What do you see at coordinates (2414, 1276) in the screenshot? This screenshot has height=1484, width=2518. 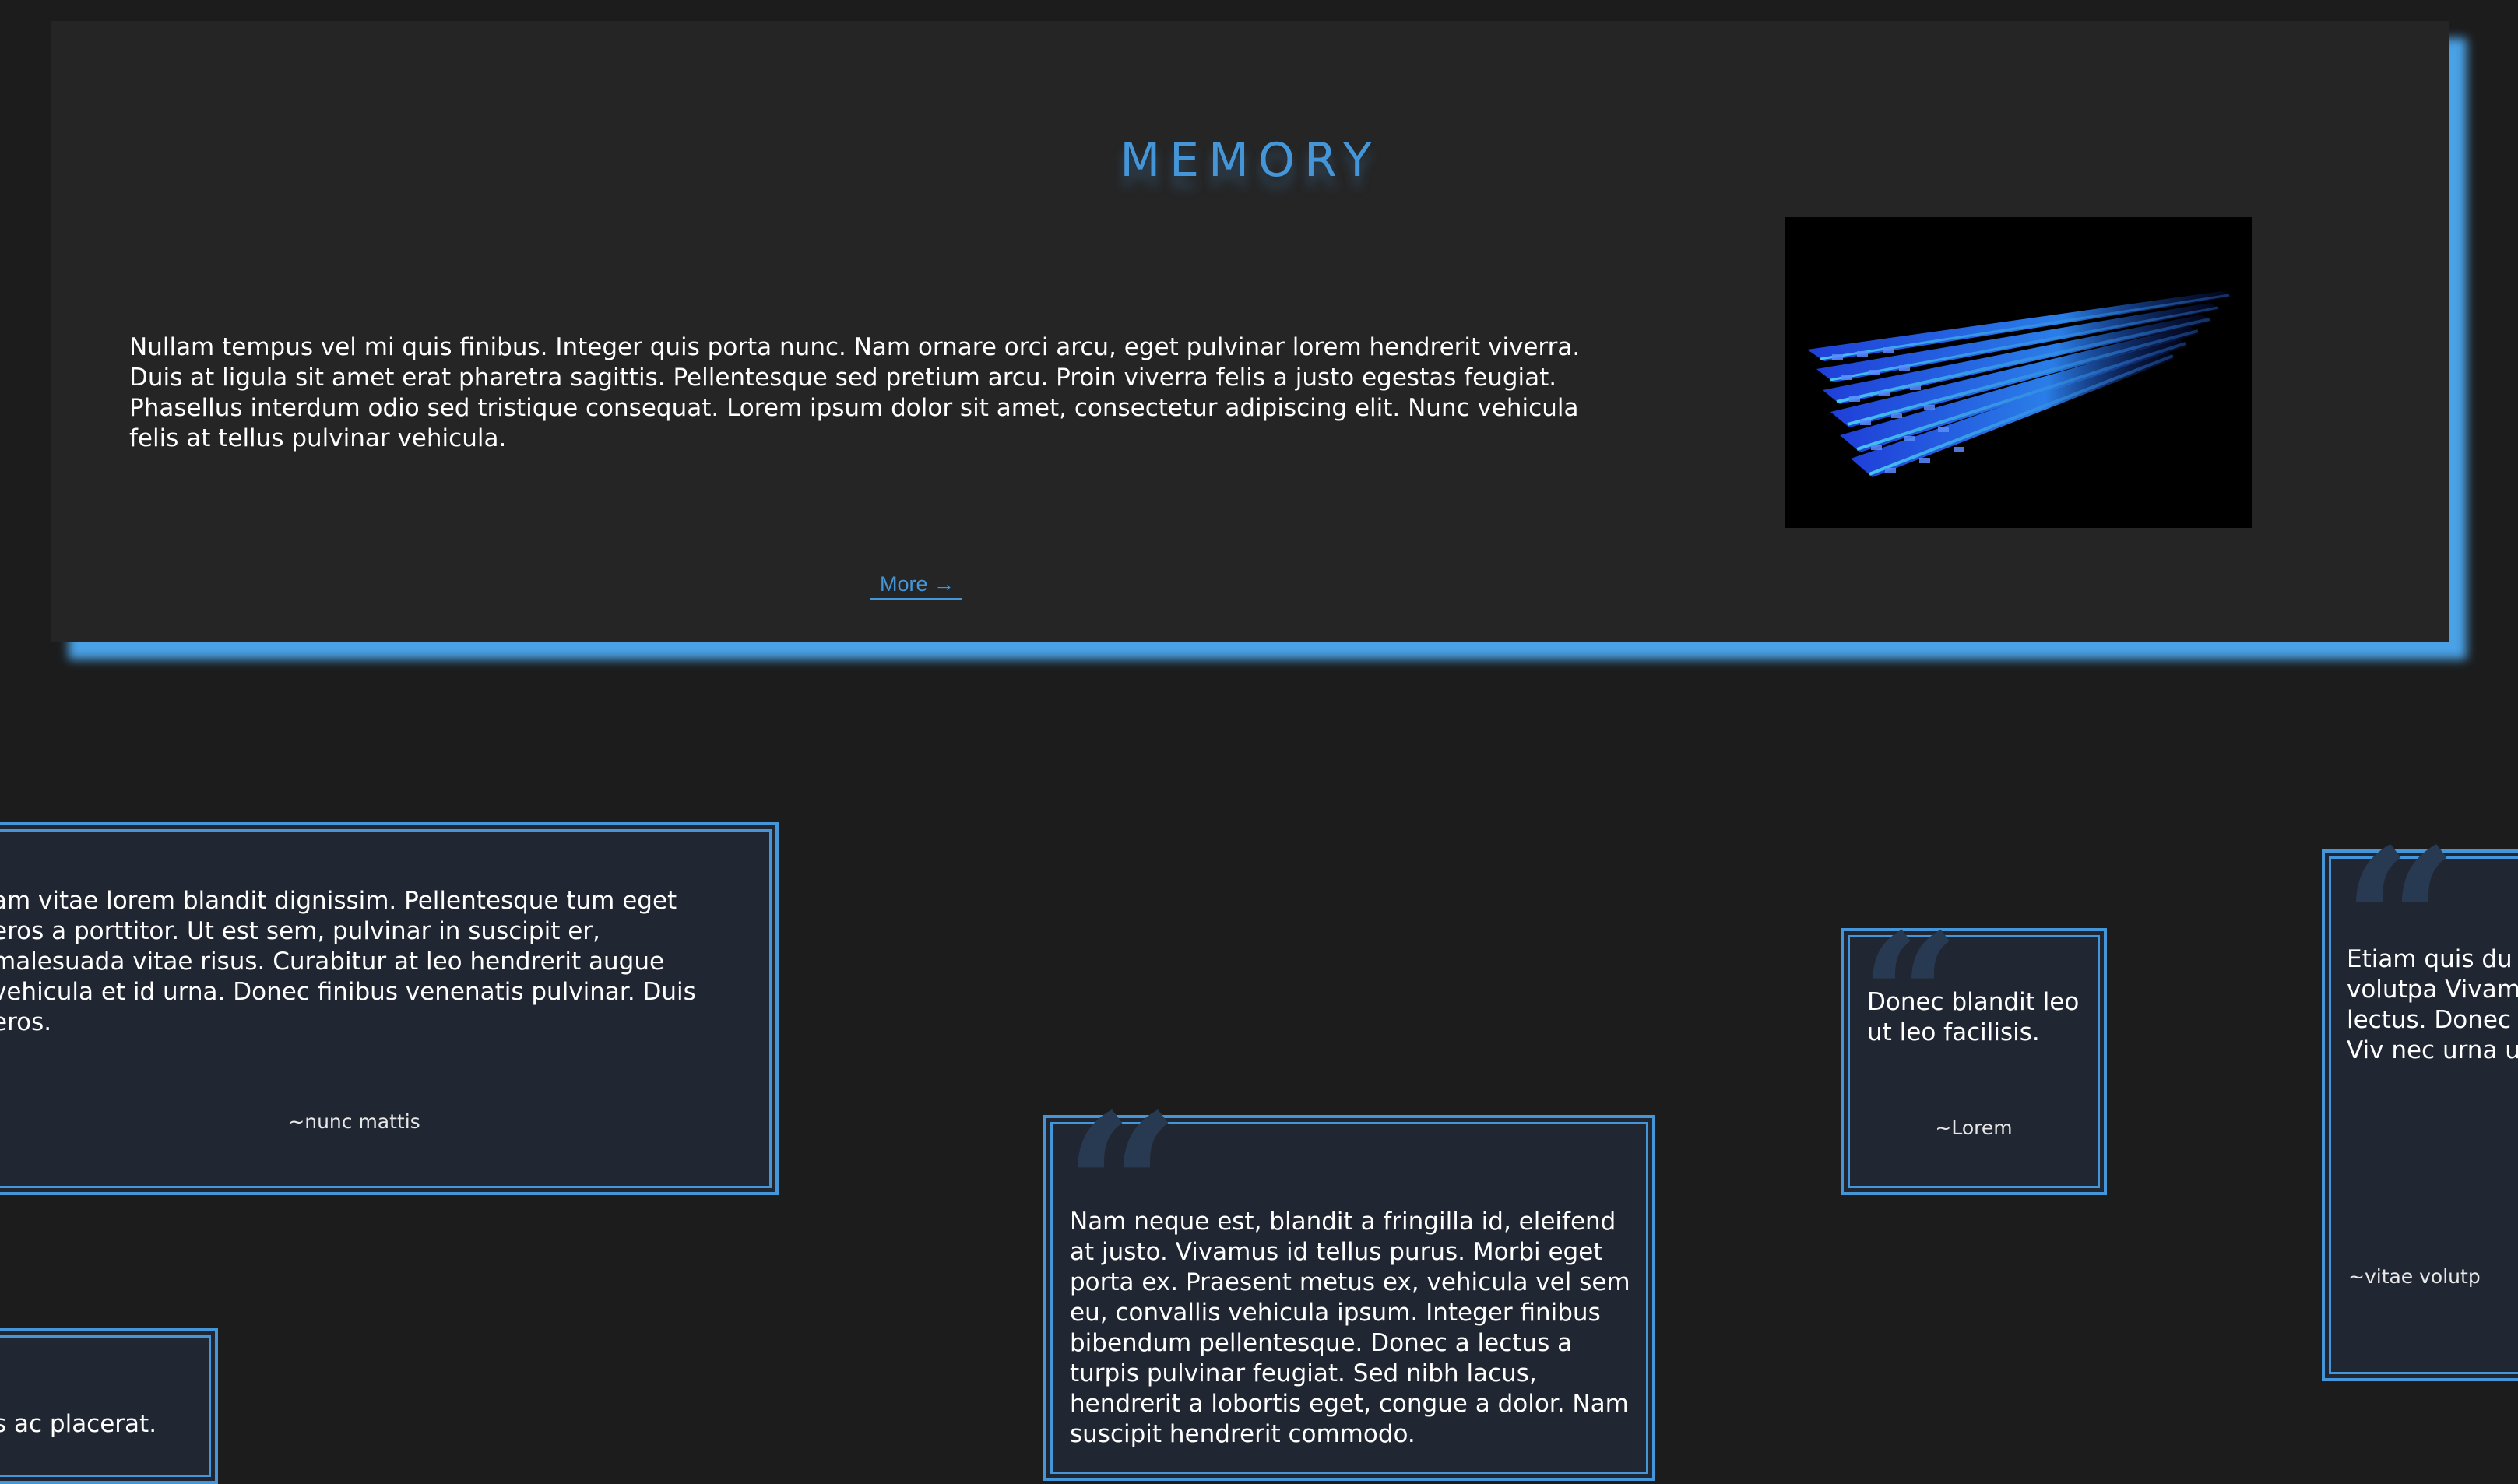 I see `testimonial-author: ~vitae volutp` at bounding box center [2414, 1276].